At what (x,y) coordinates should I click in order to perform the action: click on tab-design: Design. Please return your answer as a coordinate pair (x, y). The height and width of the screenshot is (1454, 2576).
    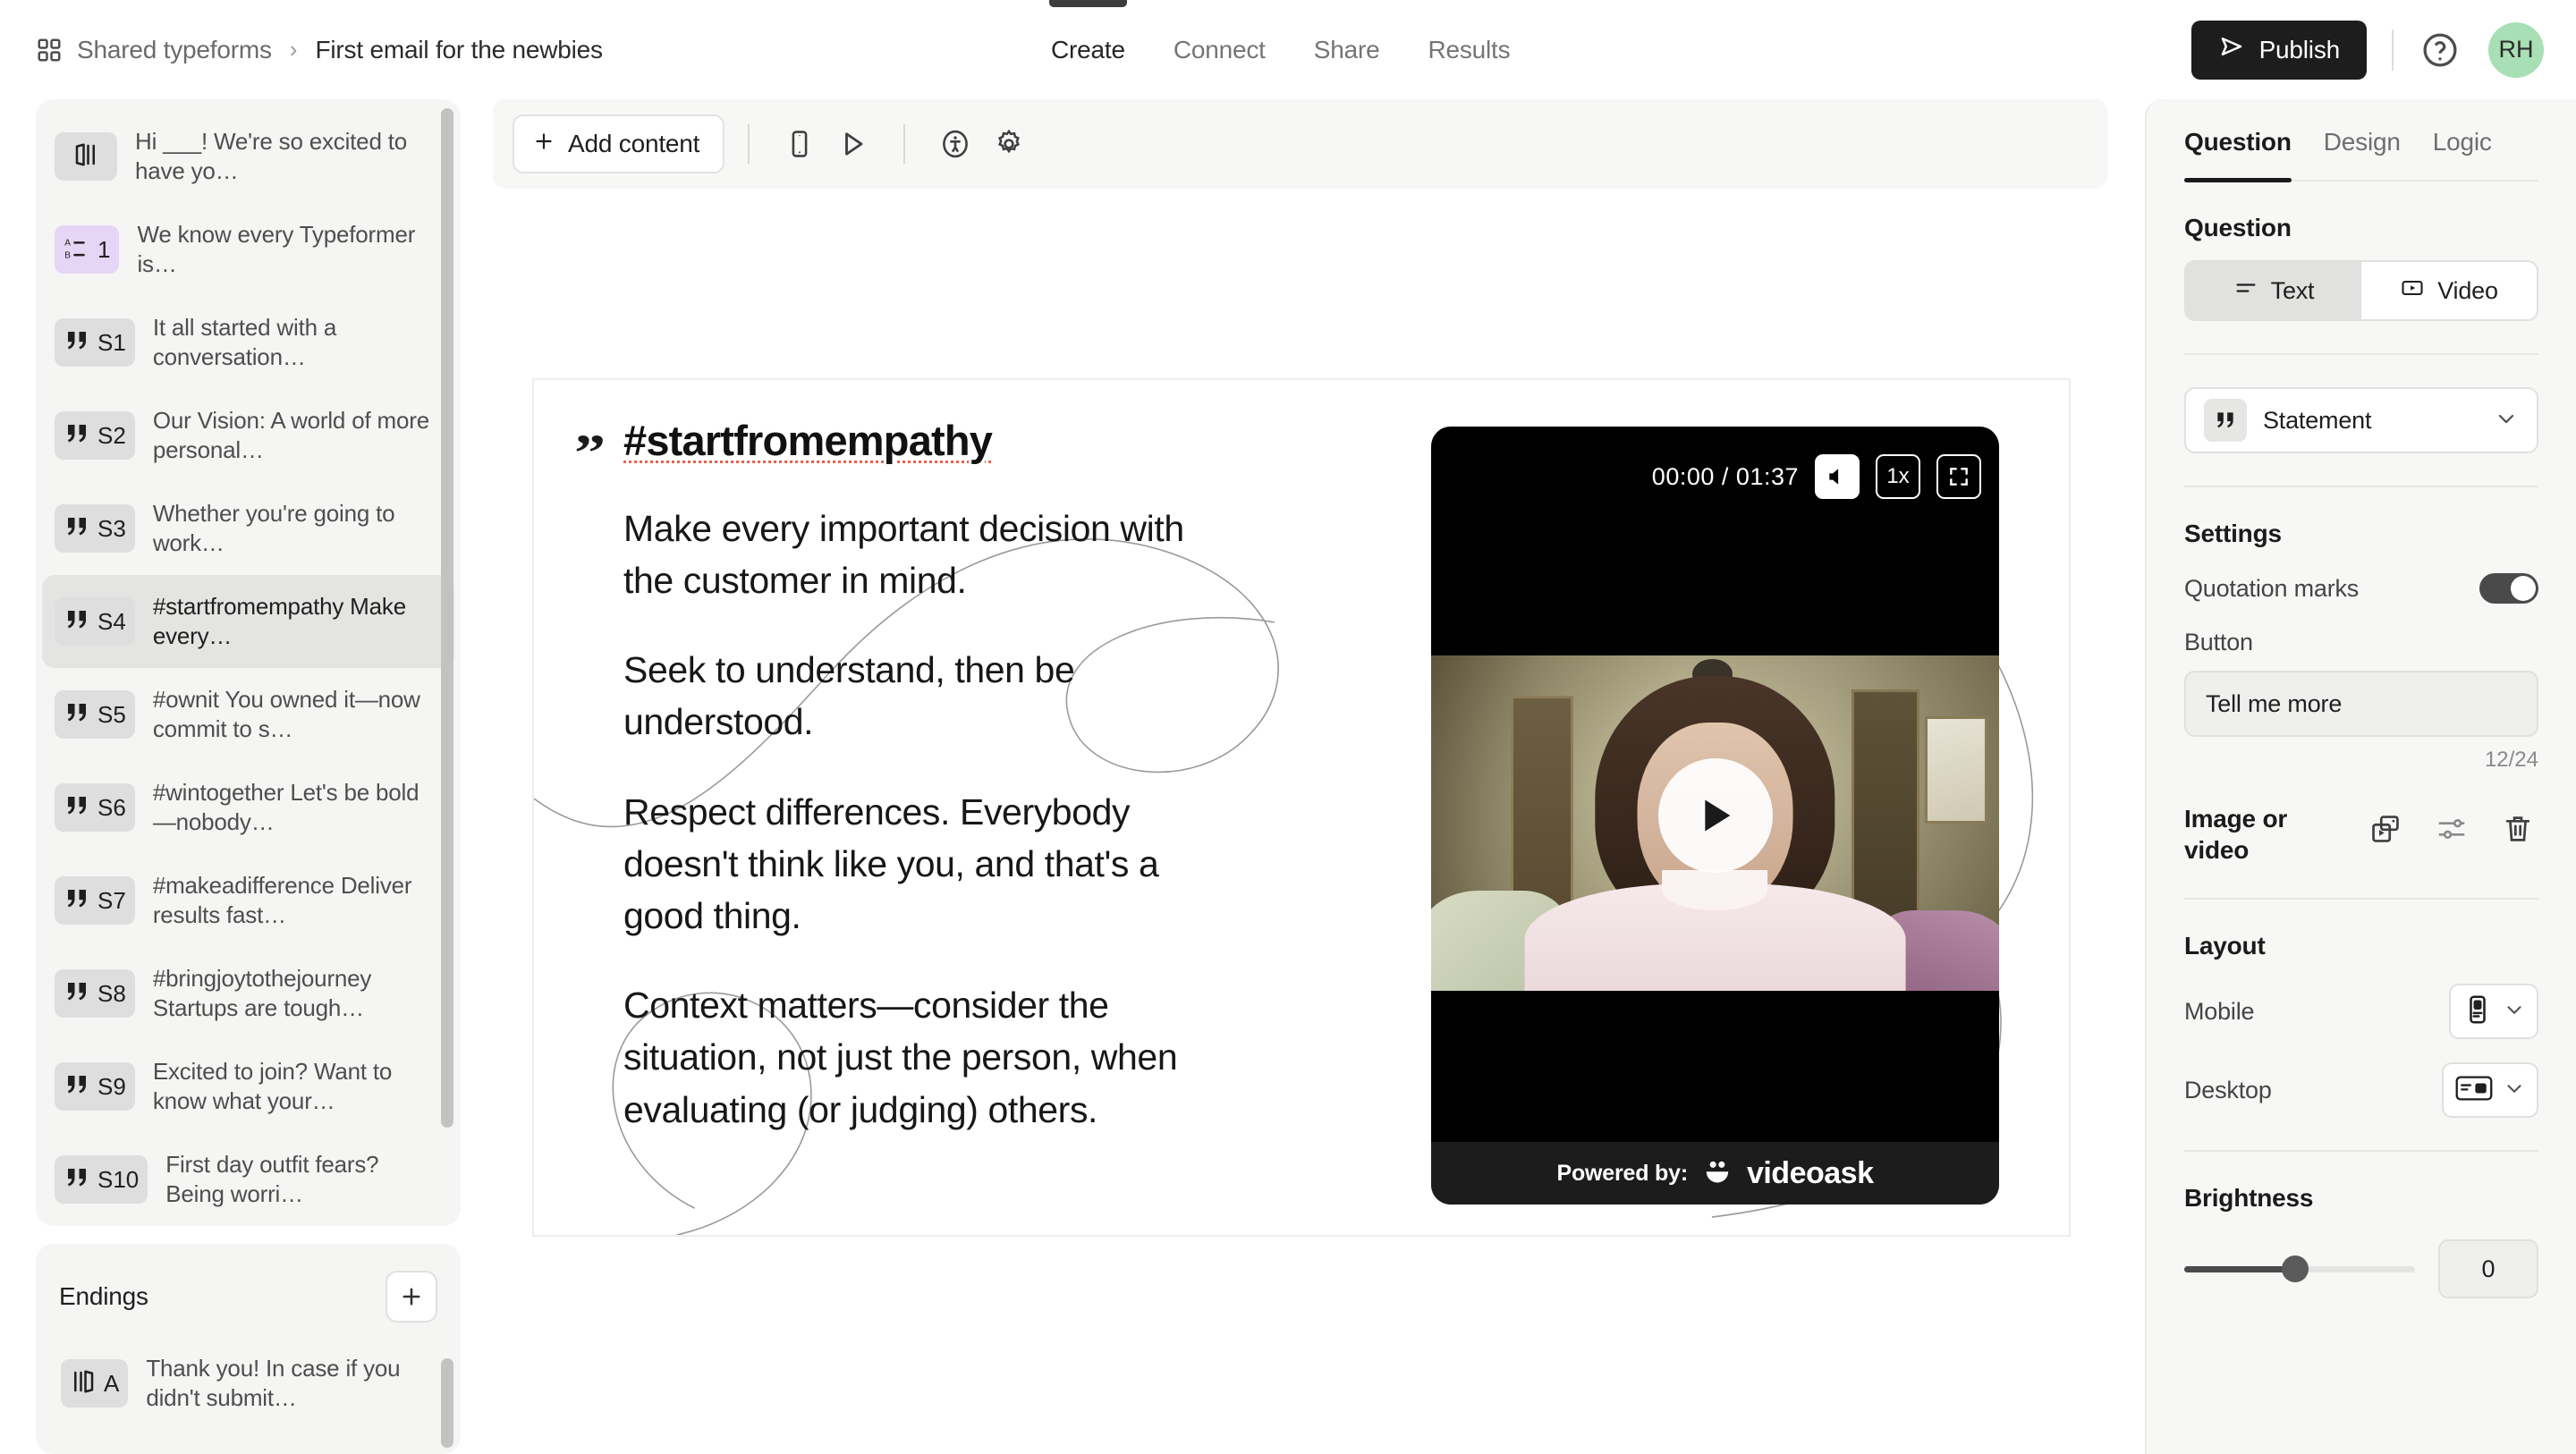
    Looking at the image, I should click on (2362, 139).